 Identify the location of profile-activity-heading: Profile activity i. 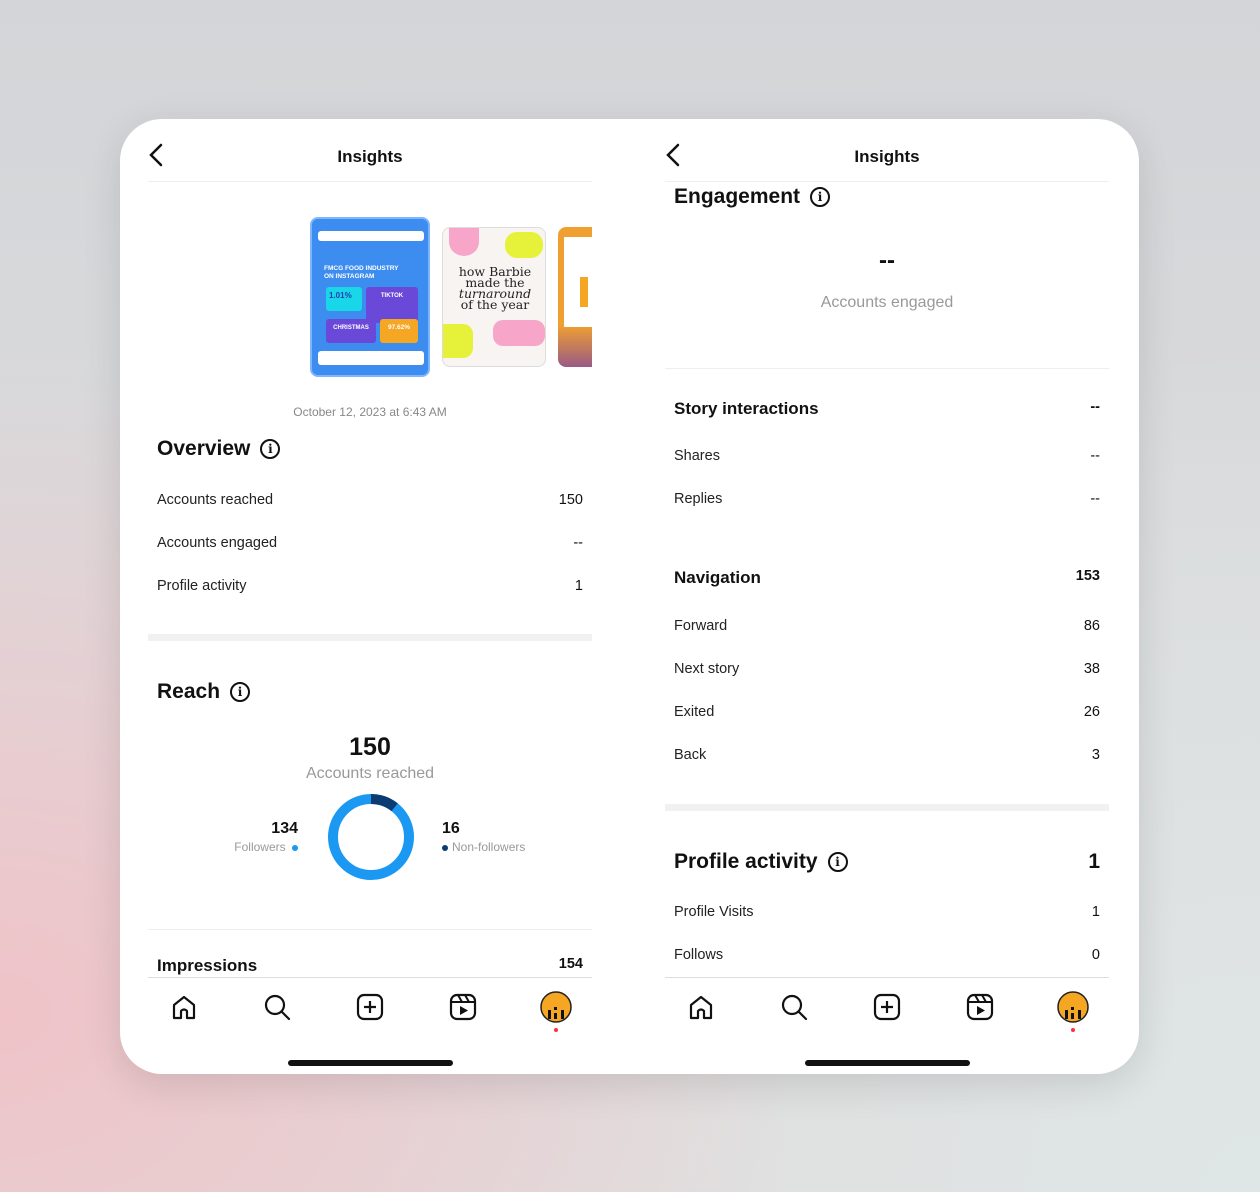
(761, 862).